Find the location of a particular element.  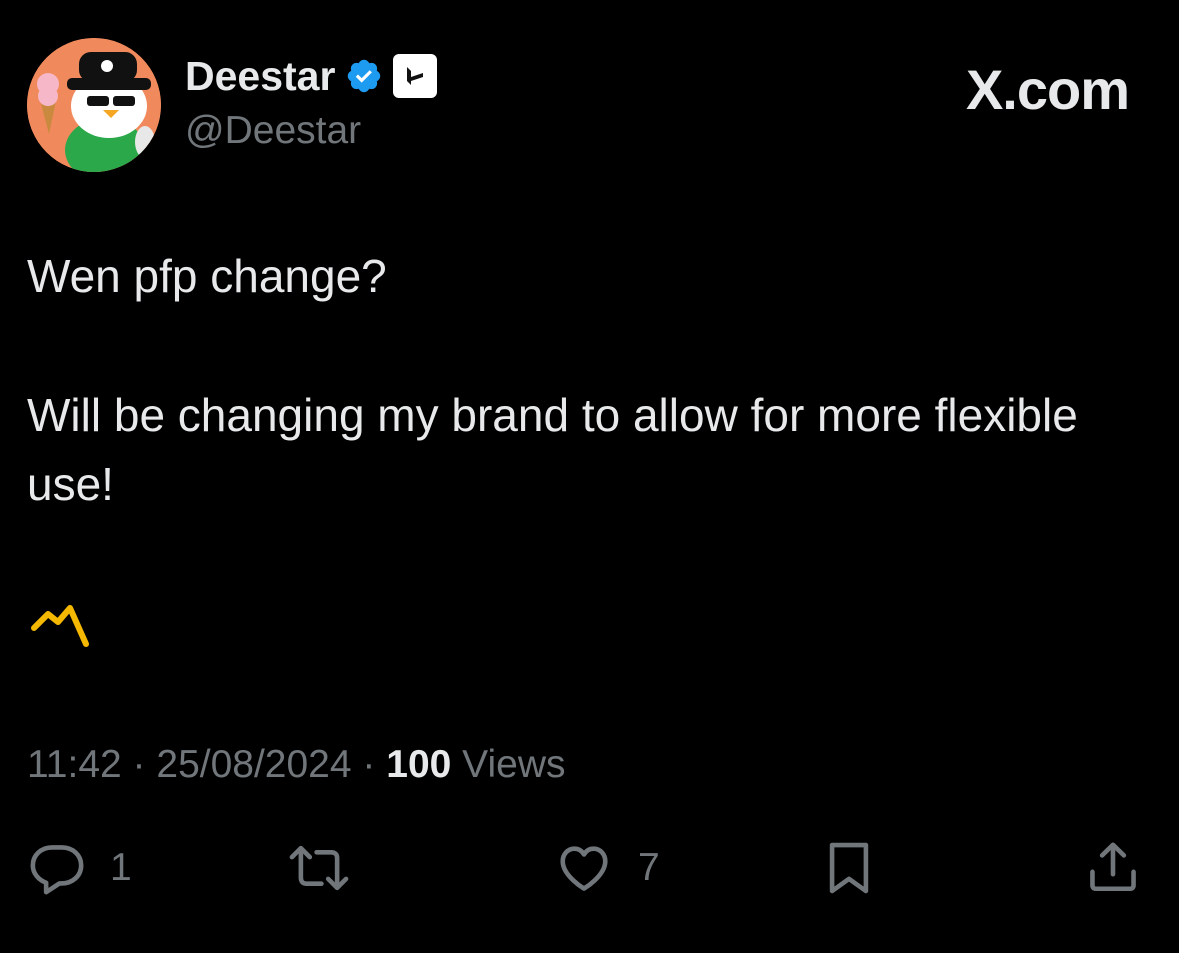

reply-icon is located at coordinates (57, 870).